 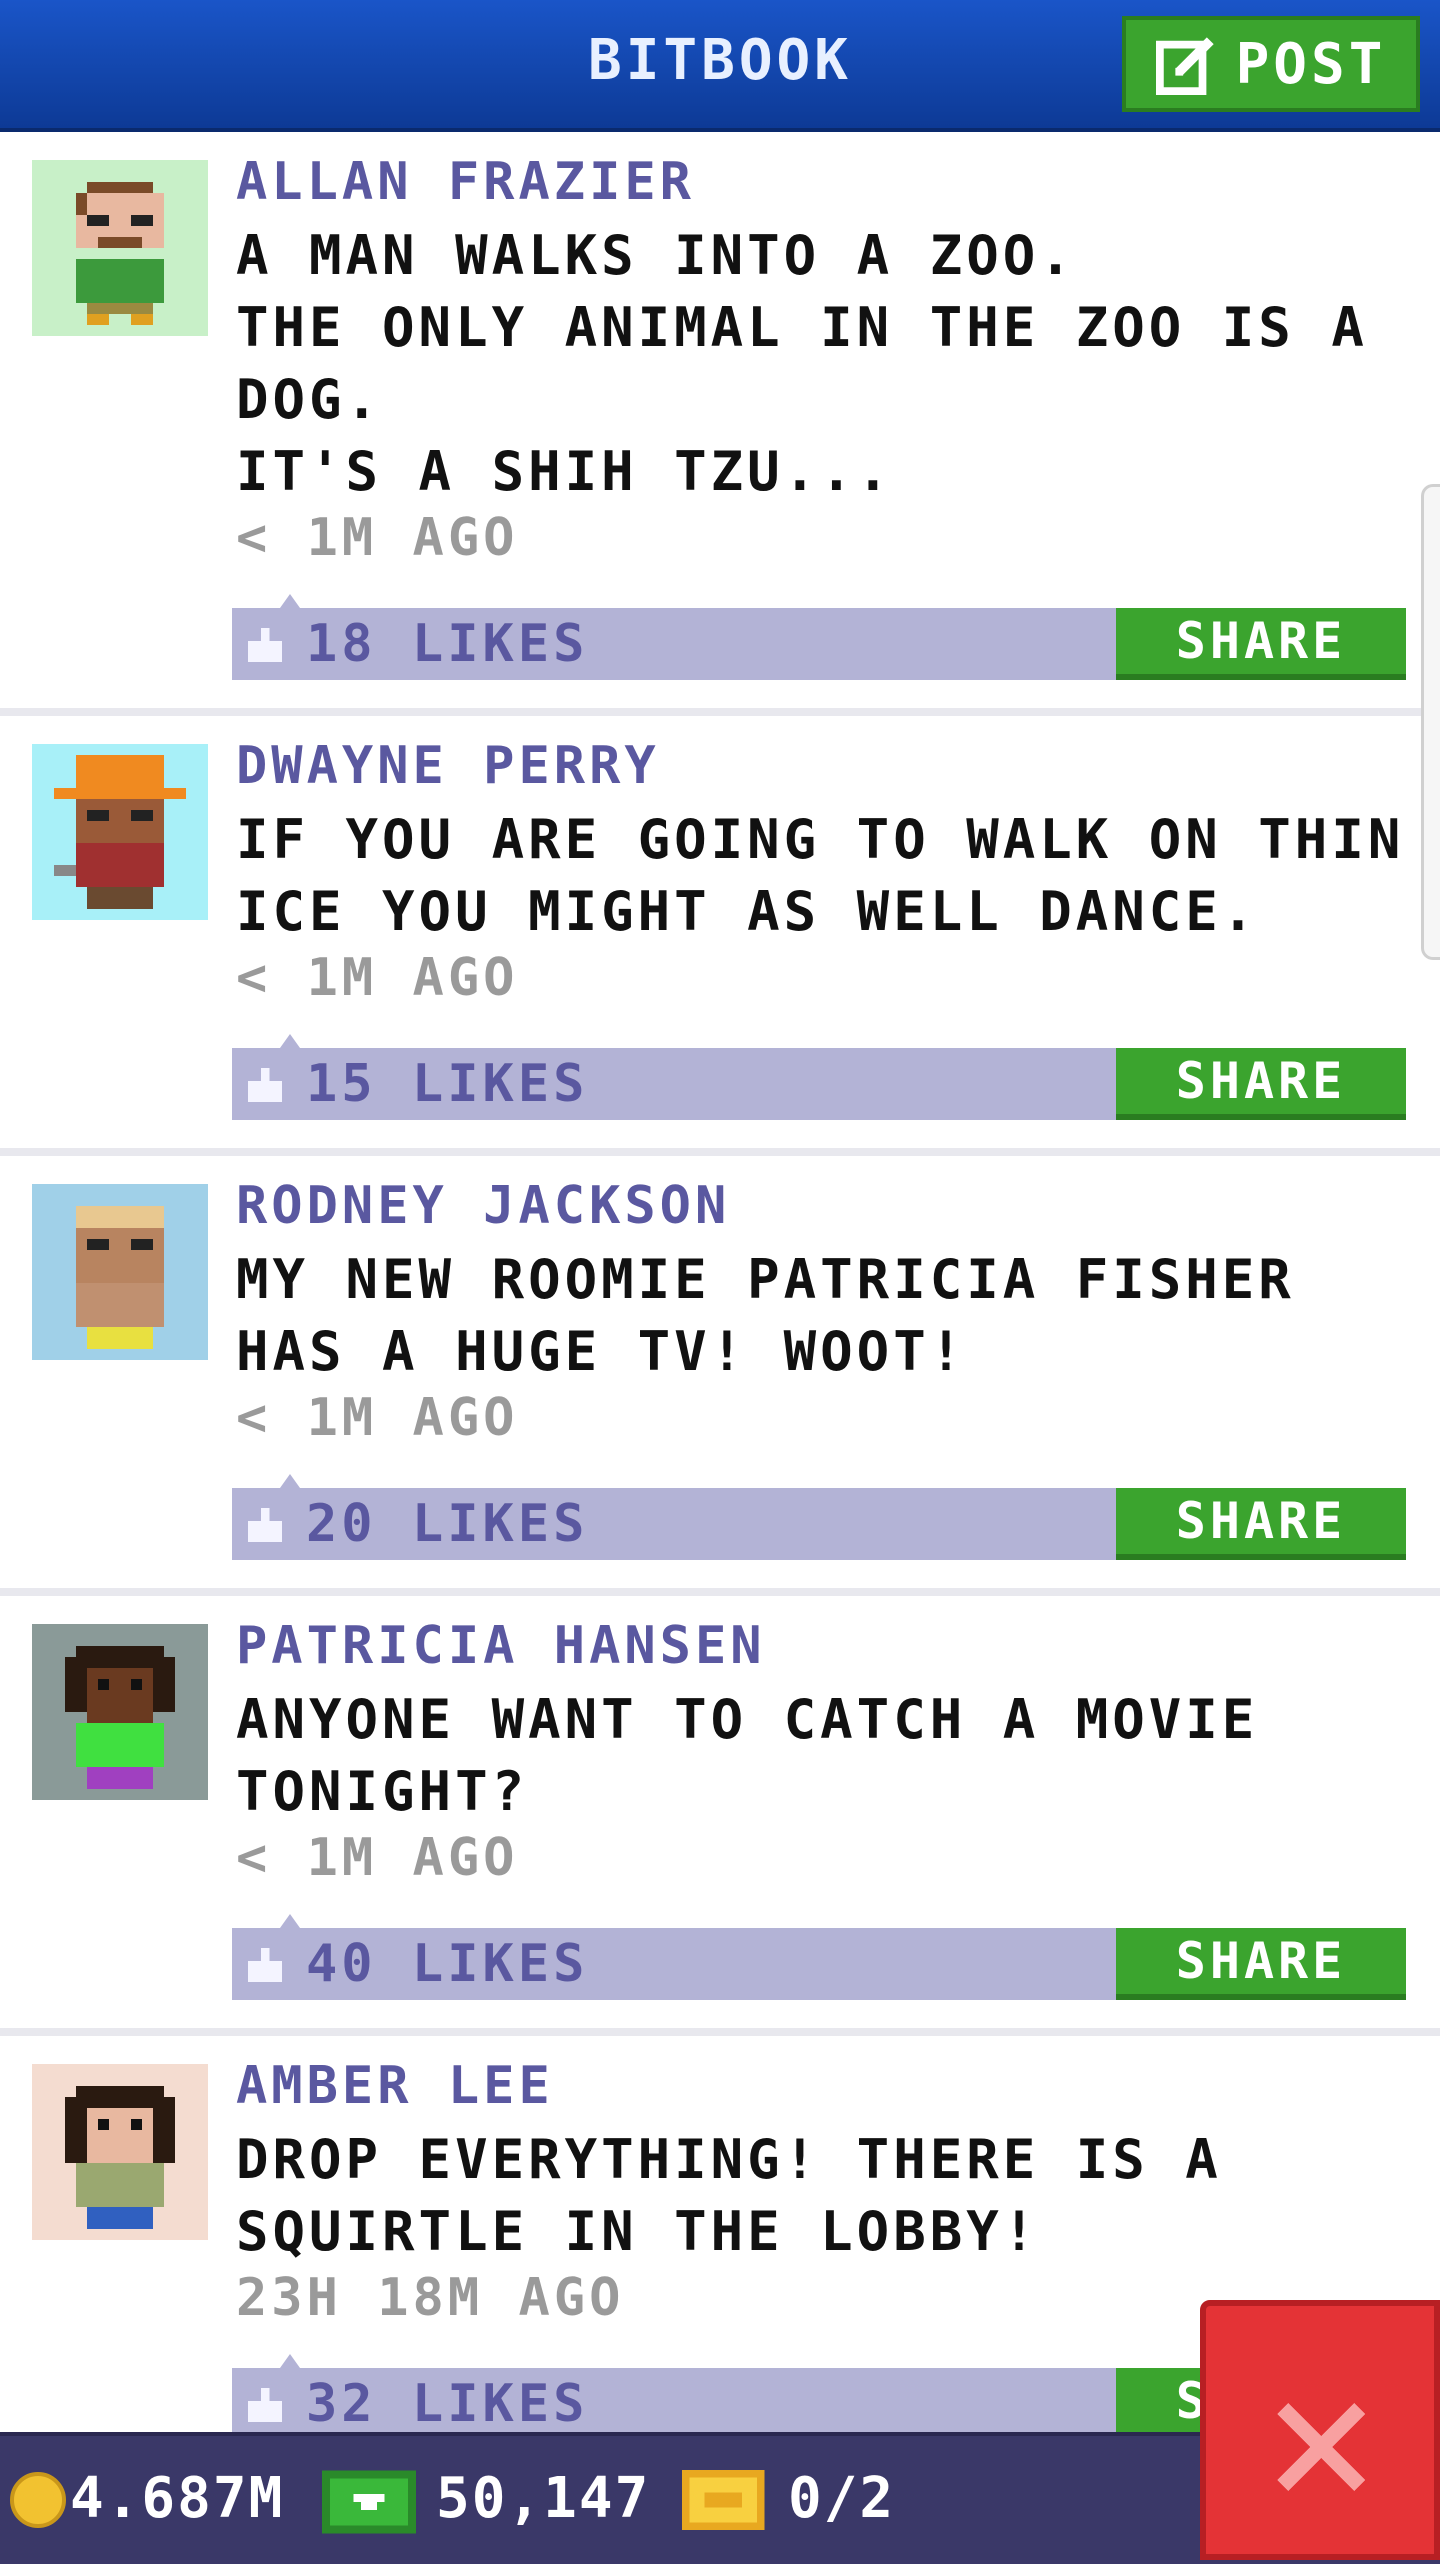 I want to click on close-icon, so click(x=1321, y=2447).